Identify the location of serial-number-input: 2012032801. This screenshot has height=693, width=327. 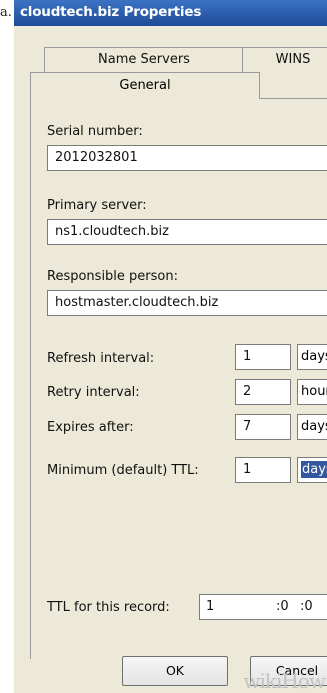
(187, 158).